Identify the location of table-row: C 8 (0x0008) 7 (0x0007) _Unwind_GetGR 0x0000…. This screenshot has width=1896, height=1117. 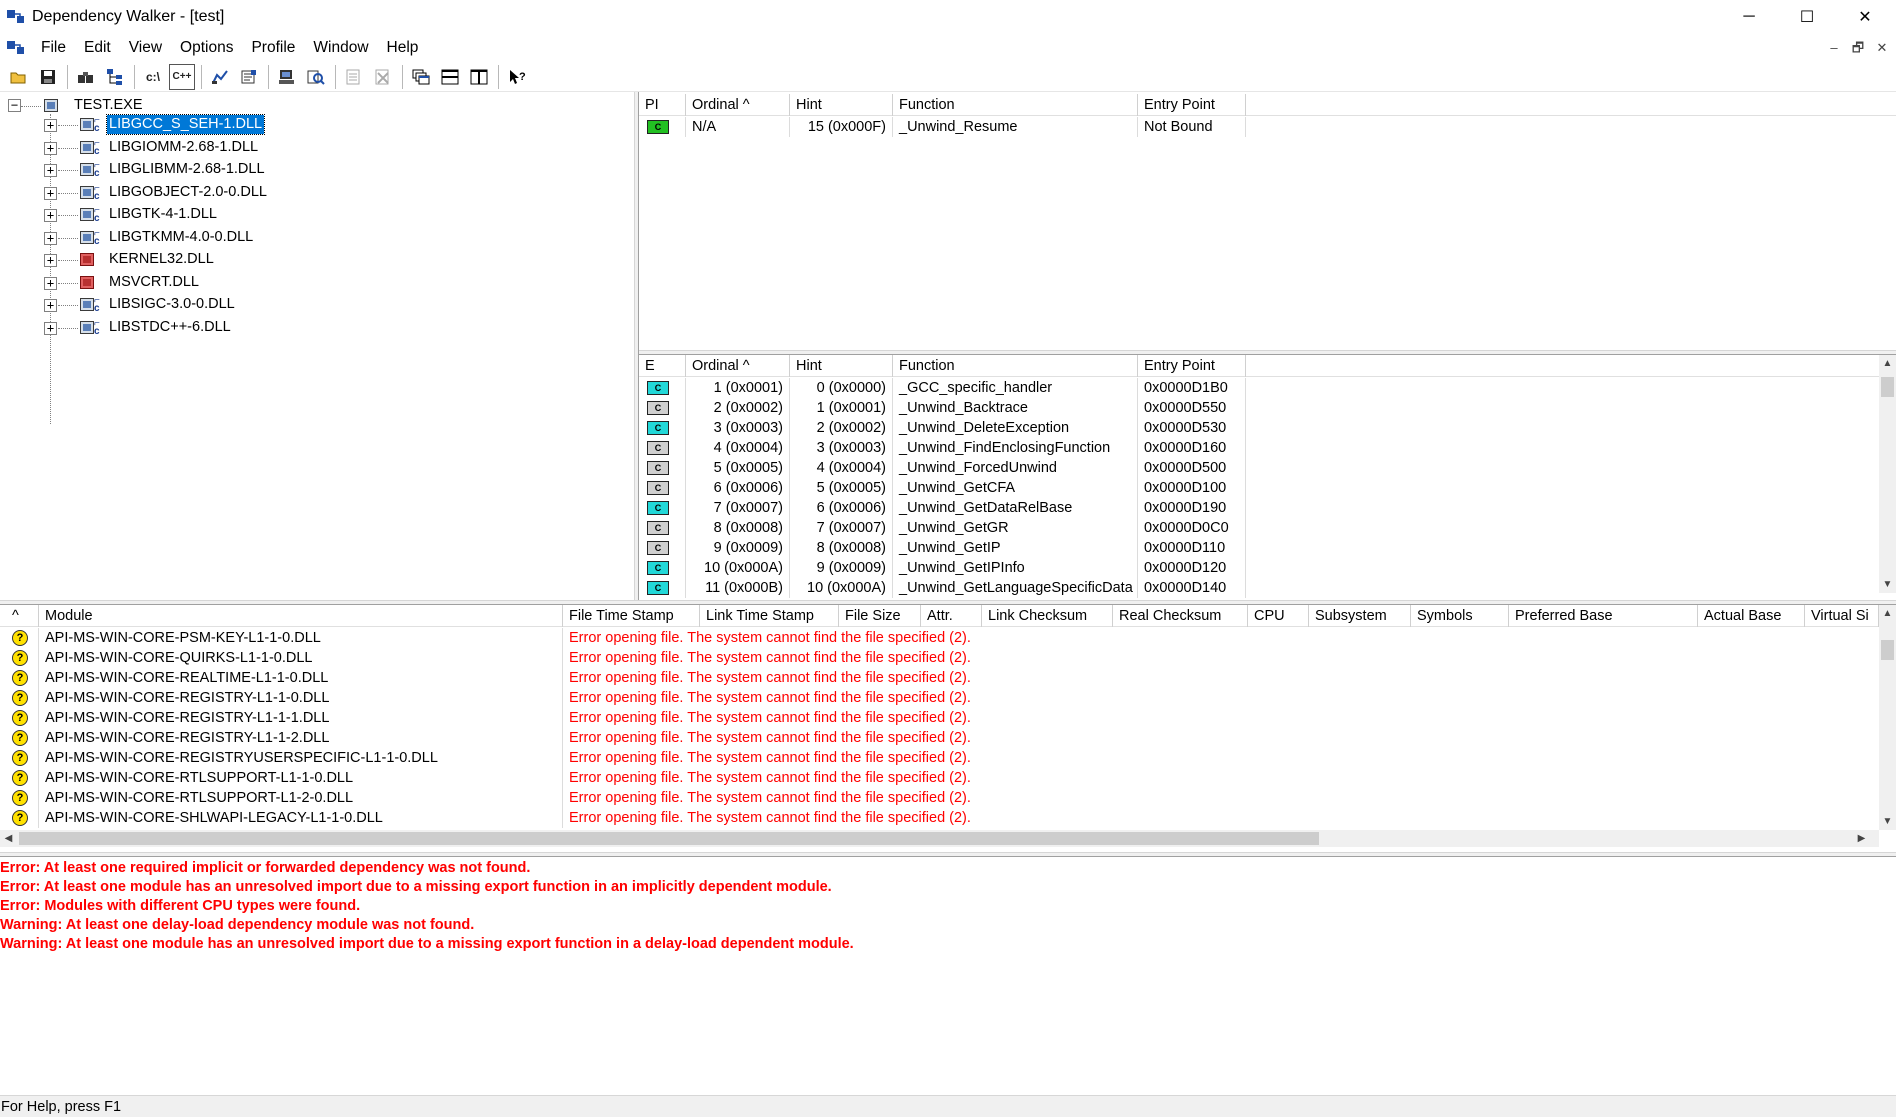
(942, 528).